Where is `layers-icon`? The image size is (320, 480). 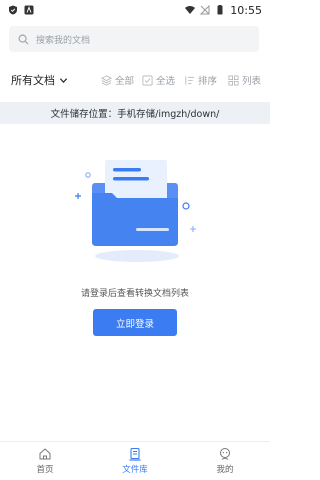
layers-icon is located at coordinates (106, 80).